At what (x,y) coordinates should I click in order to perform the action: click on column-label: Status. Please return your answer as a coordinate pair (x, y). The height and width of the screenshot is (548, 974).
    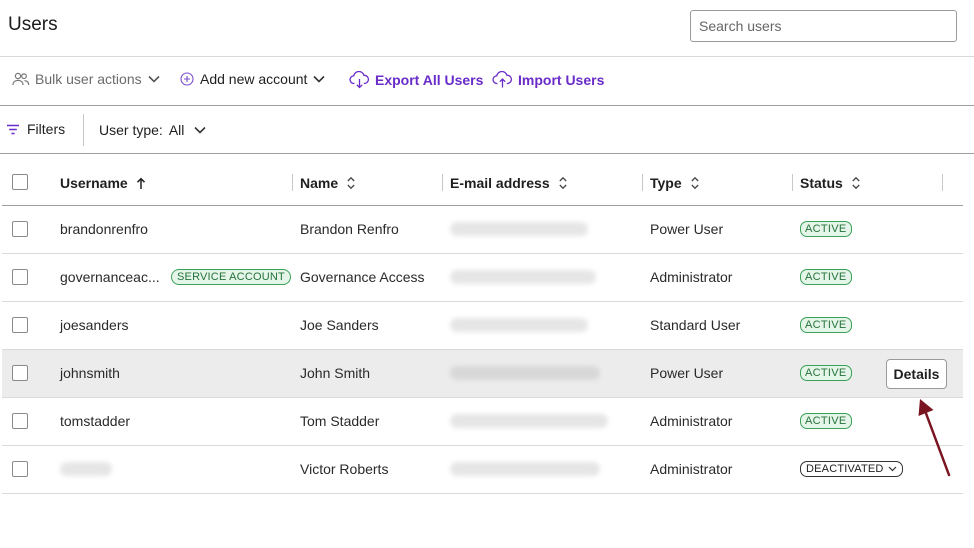
    Looking at the image, I should click on (821, 183).